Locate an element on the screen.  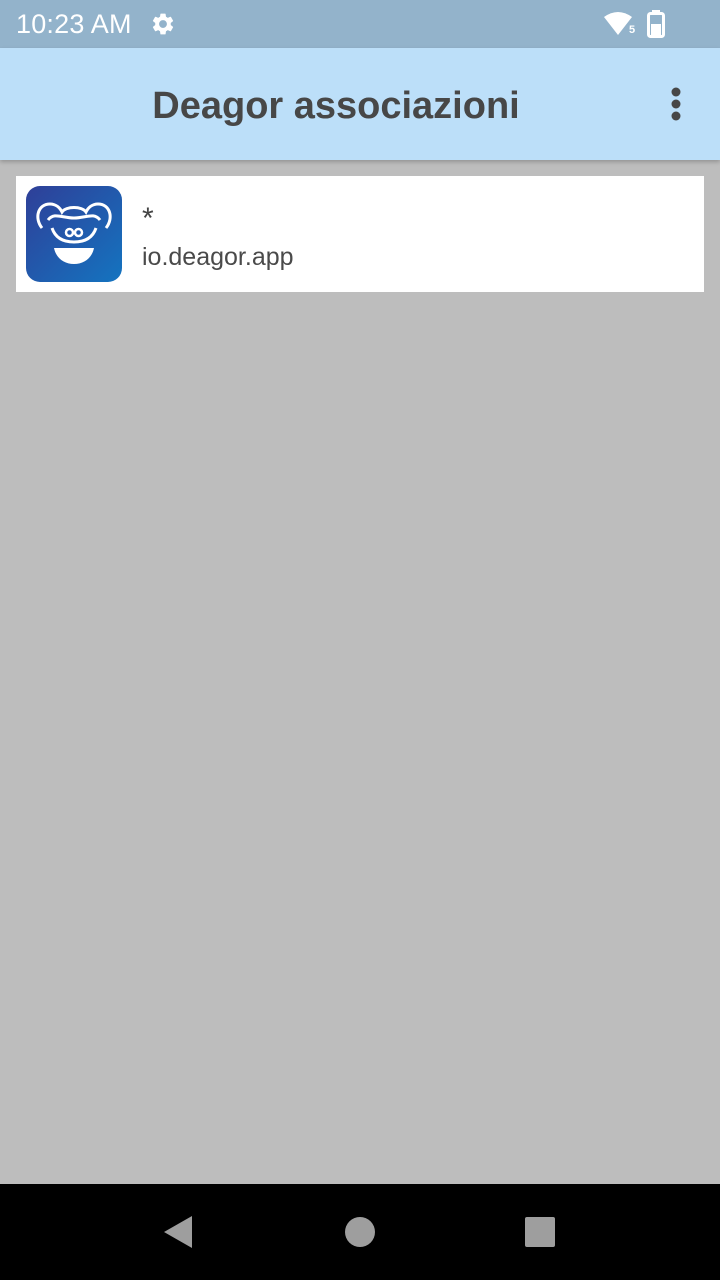
status-time: 10:23 AM is located at coordinates (74, 24).